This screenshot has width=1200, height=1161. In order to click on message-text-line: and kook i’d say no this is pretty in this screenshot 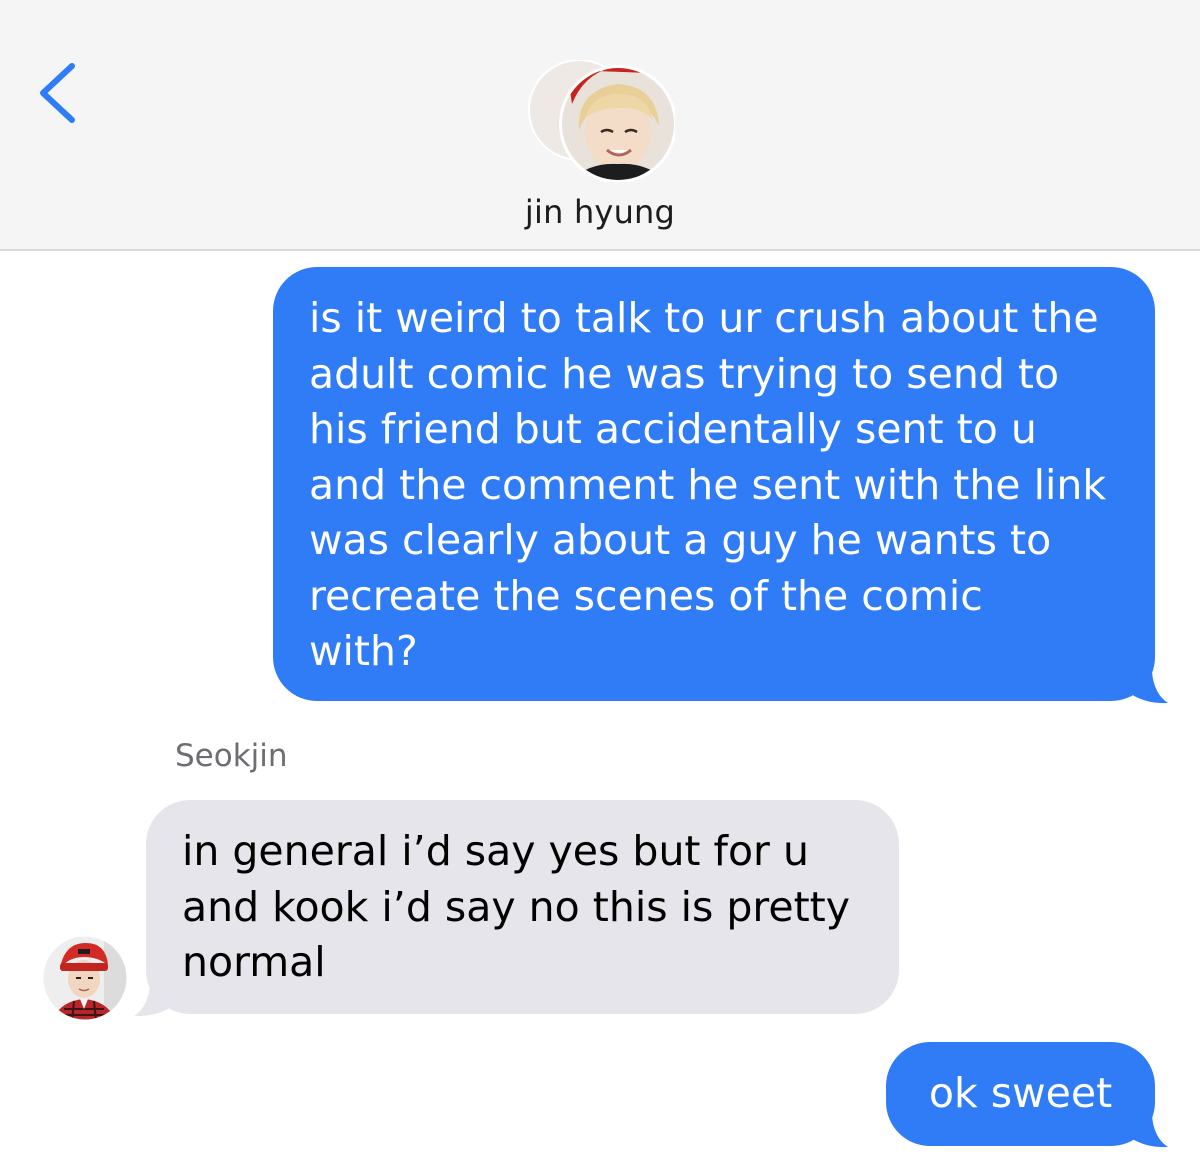, I will do `click(516, 906)`.